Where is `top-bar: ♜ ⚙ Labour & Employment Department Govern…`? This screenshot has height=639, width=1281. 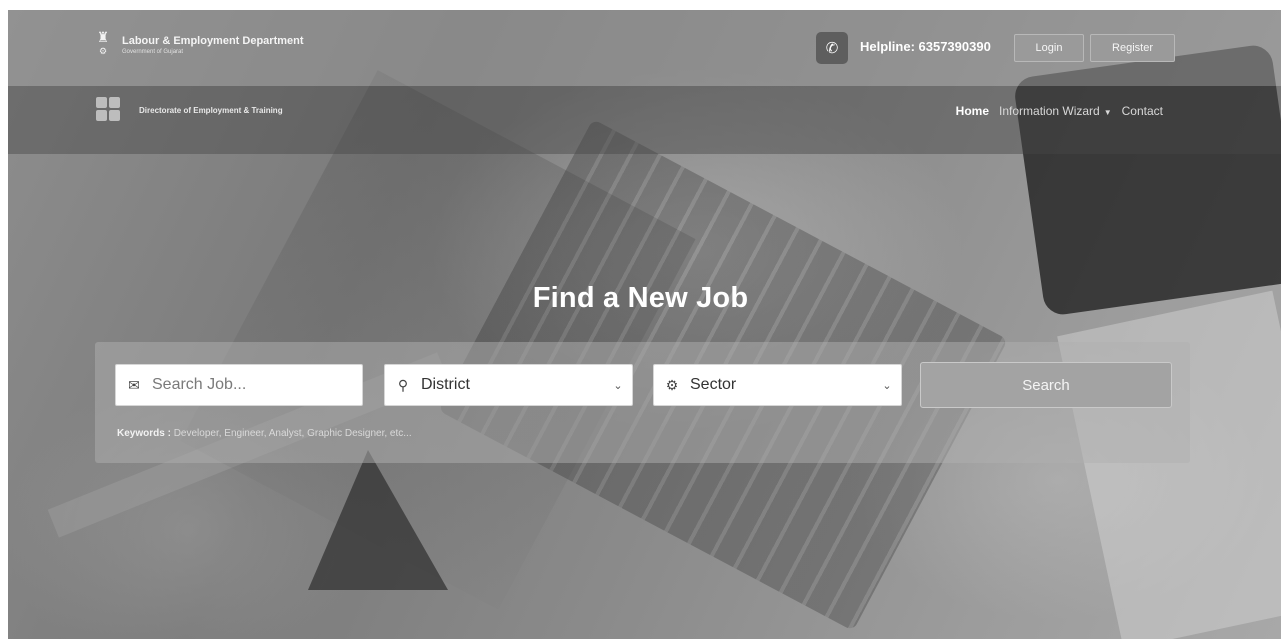 top-bar: ♜ ⚙ Labour & Employment Department Govern… is located at coordinates (644, 48).